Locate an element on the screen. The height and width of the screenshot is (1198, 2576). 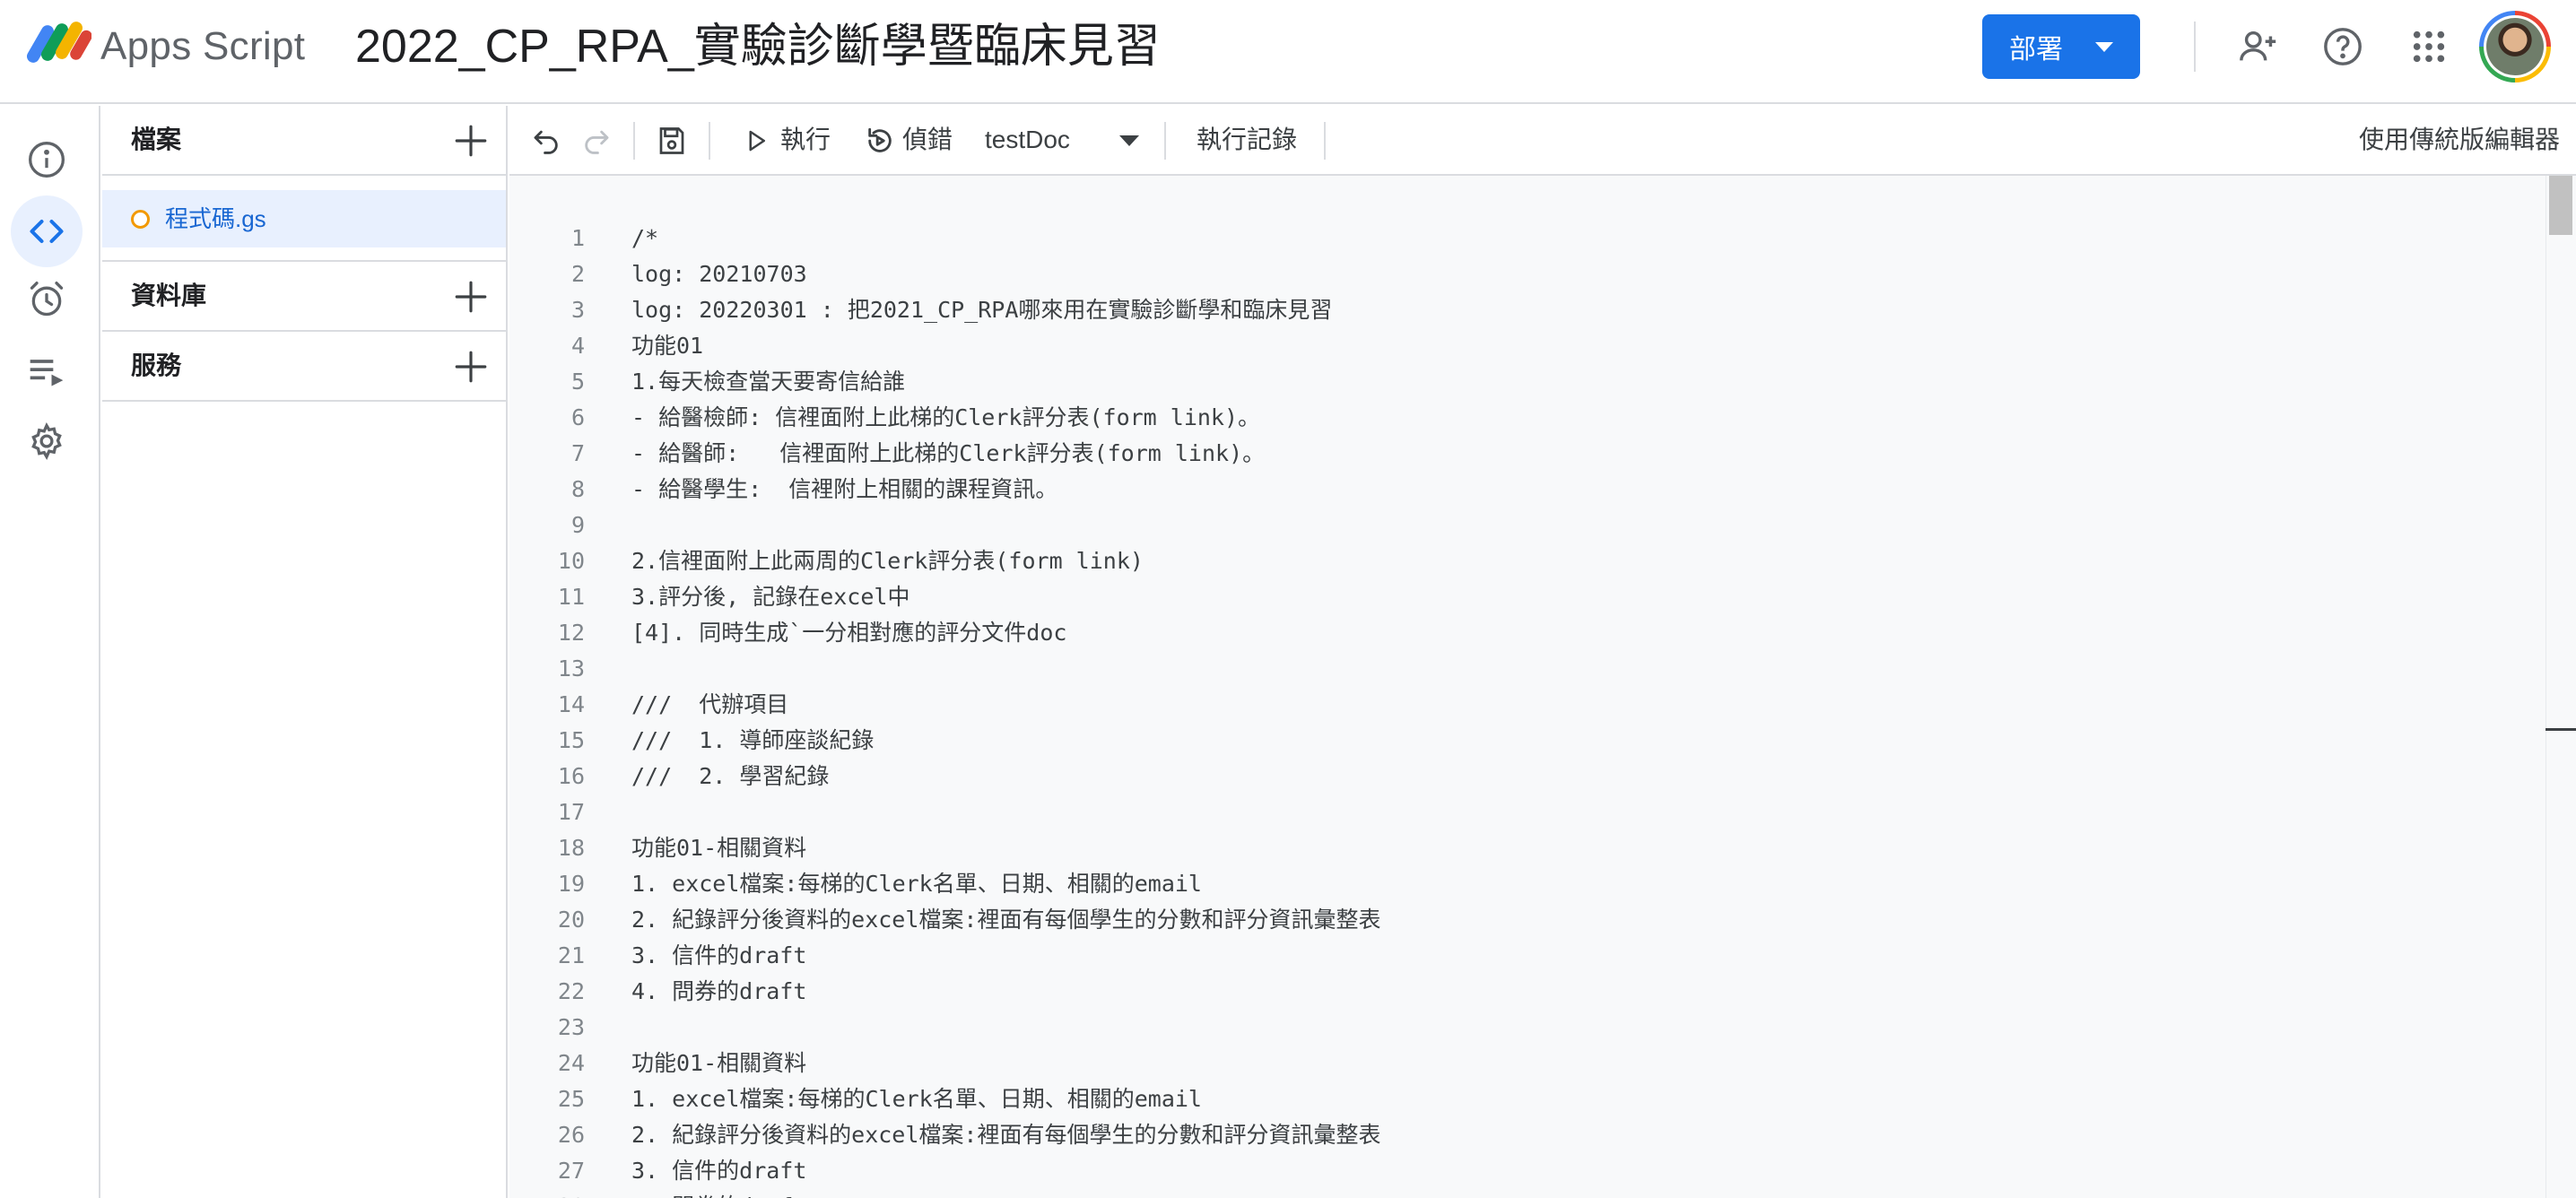
code-line: 2 log: 20210703 is located at coordinates (1518, 274).